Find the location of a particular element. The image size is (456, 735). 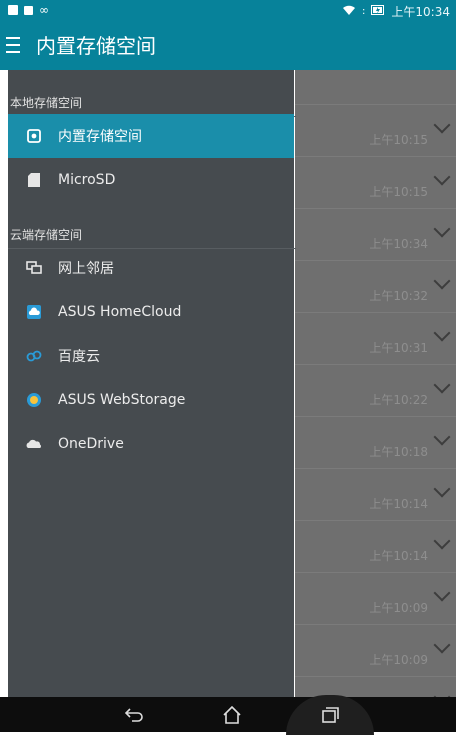

menu-icon is located at coordinates (13, 45).